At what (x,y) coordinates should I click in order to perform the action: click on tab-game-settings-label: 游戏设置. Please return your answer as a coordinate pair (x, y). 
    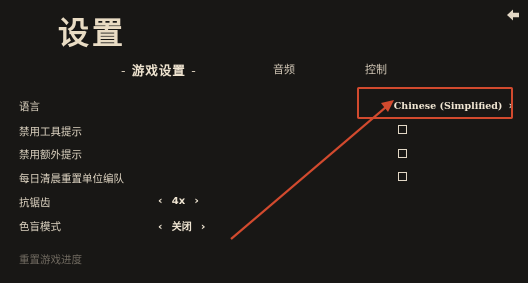
    Looking at the image, I should click on (158, 70).